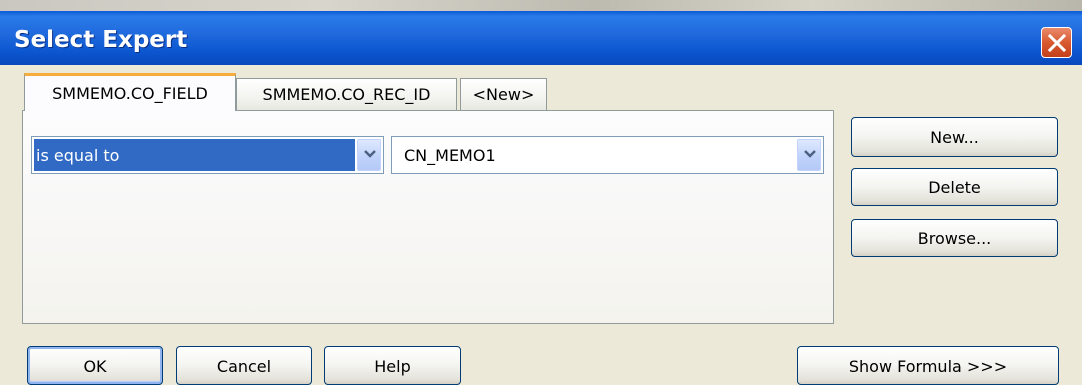 The height and width of the screenshot is (385, 1082). Describe the element at coordinates (101, 40) in the screenshot. I see `window-title: Select Expert` at that location.